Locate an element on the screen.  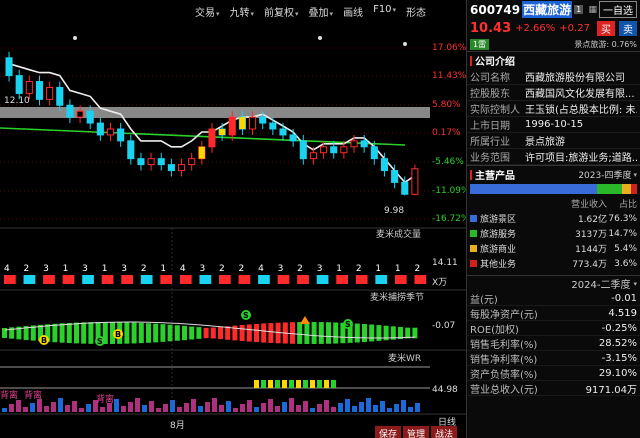
stock-badge: 1 is located at coordinates (579, 9).